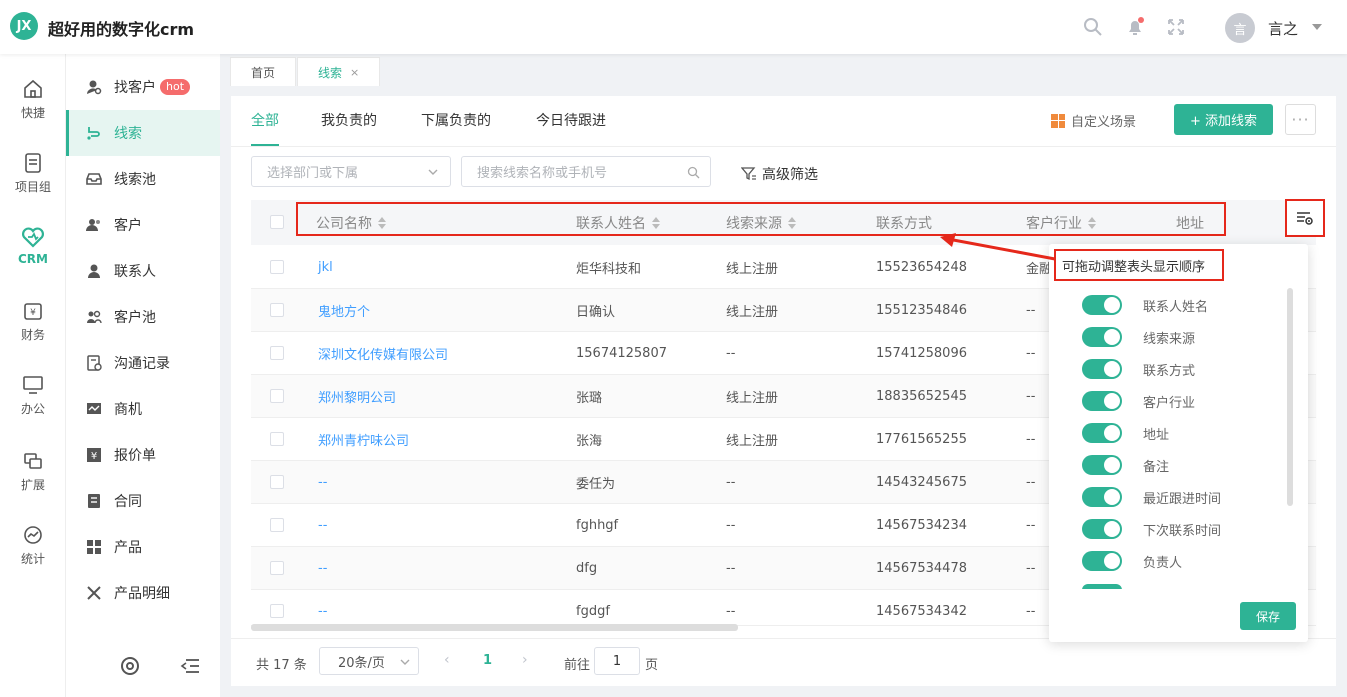 This screenshot has width=1347, height=697. Describe the element at coordinates (571, 125) in the screenshot. I see `filter-tab-today-follow: 今日待跟进` at that location.